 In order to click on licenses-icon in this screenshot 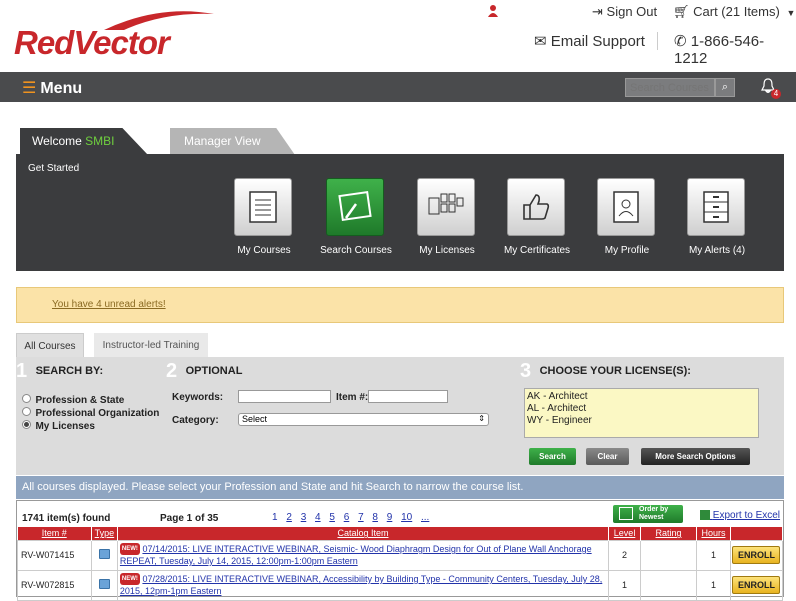, I will do `click(446, 207)`.